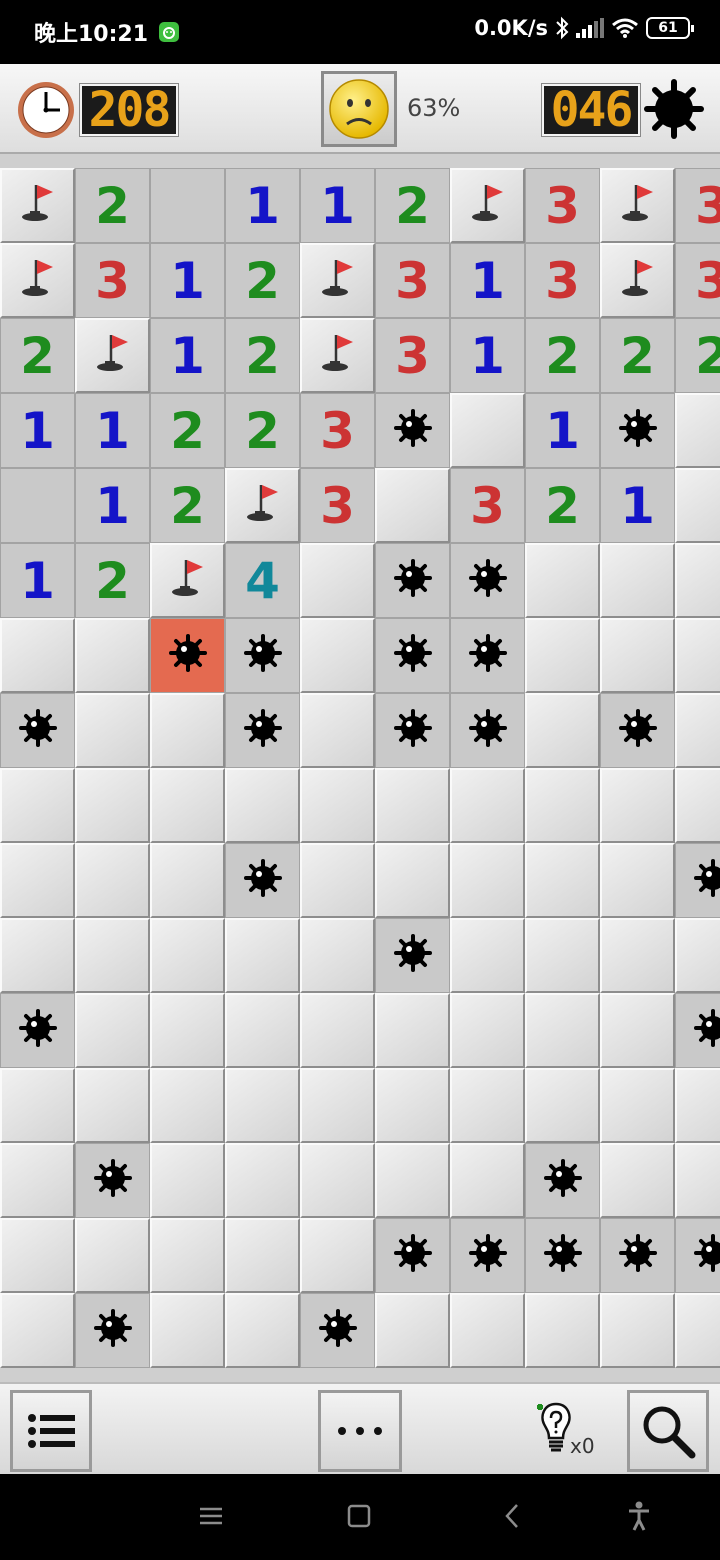  Describe the element at coordinates (211, 1516) in the screenshot. I see `nav-menu-icon` at that location.